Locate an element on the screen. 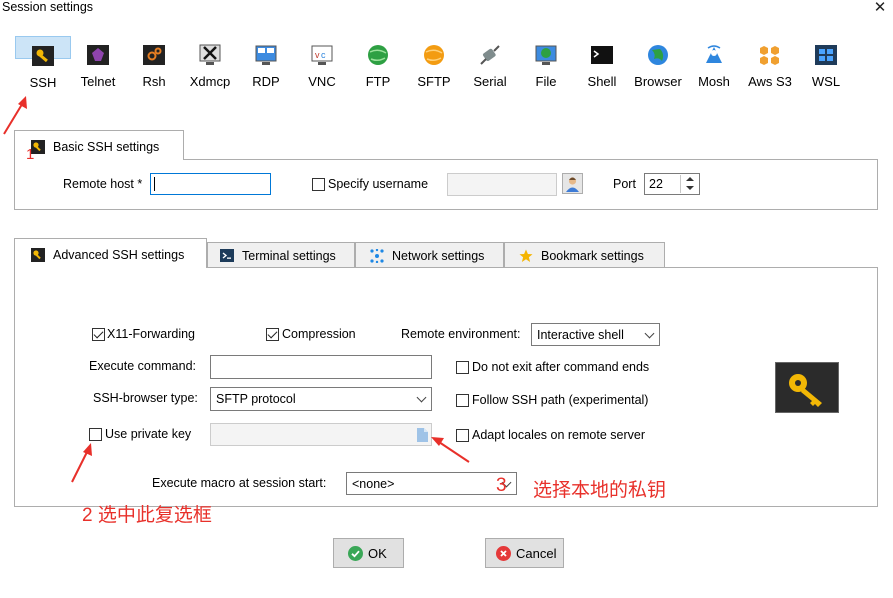 The height and width of the screenshot is (598, 893). annotation-step-2: 2 选中此复选框 is located at coordinates (147, 515).